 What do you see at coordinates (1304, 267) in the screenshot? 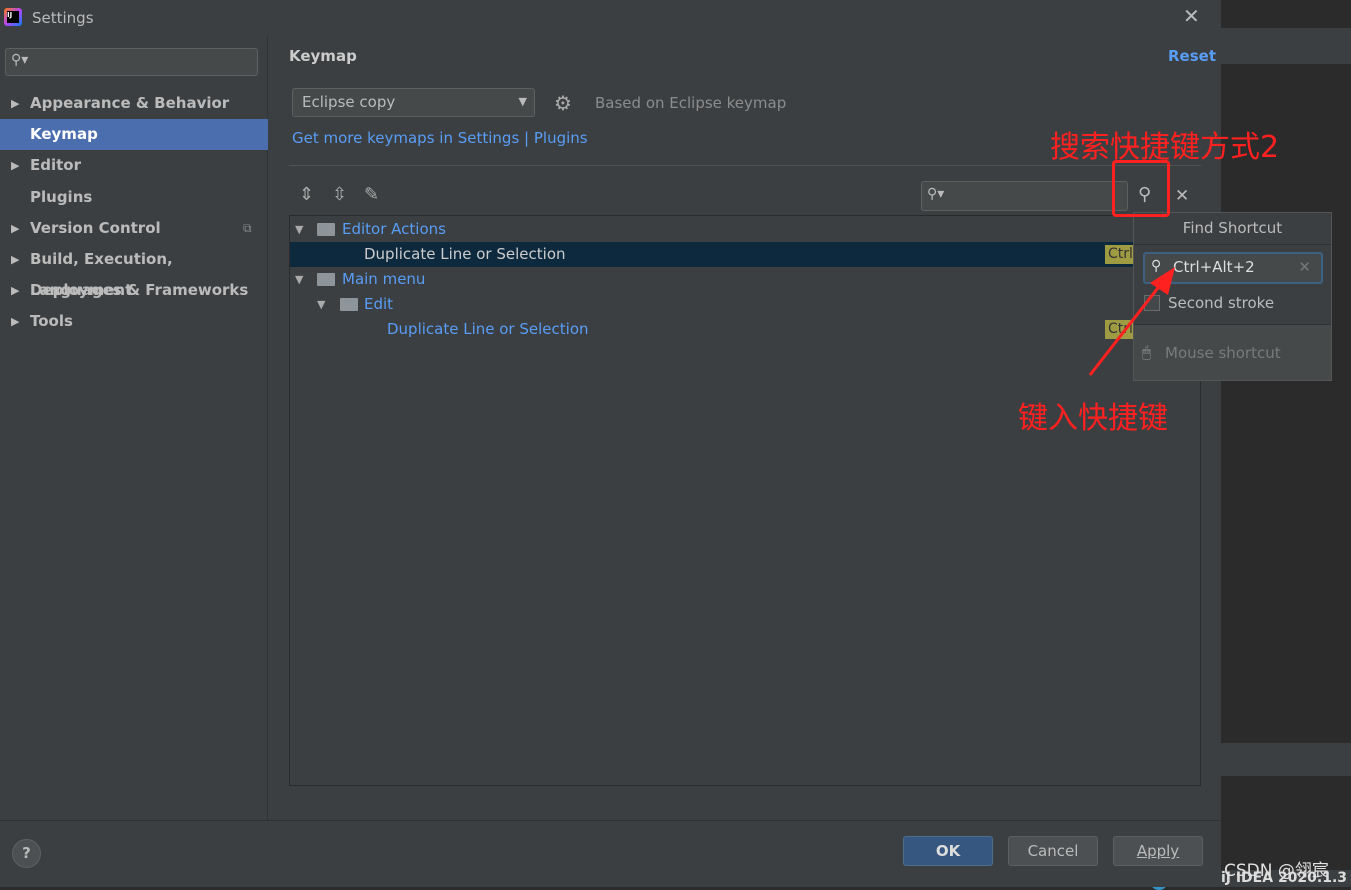
I see `clear-icon: ✕` at bounding box center [1304, 267].